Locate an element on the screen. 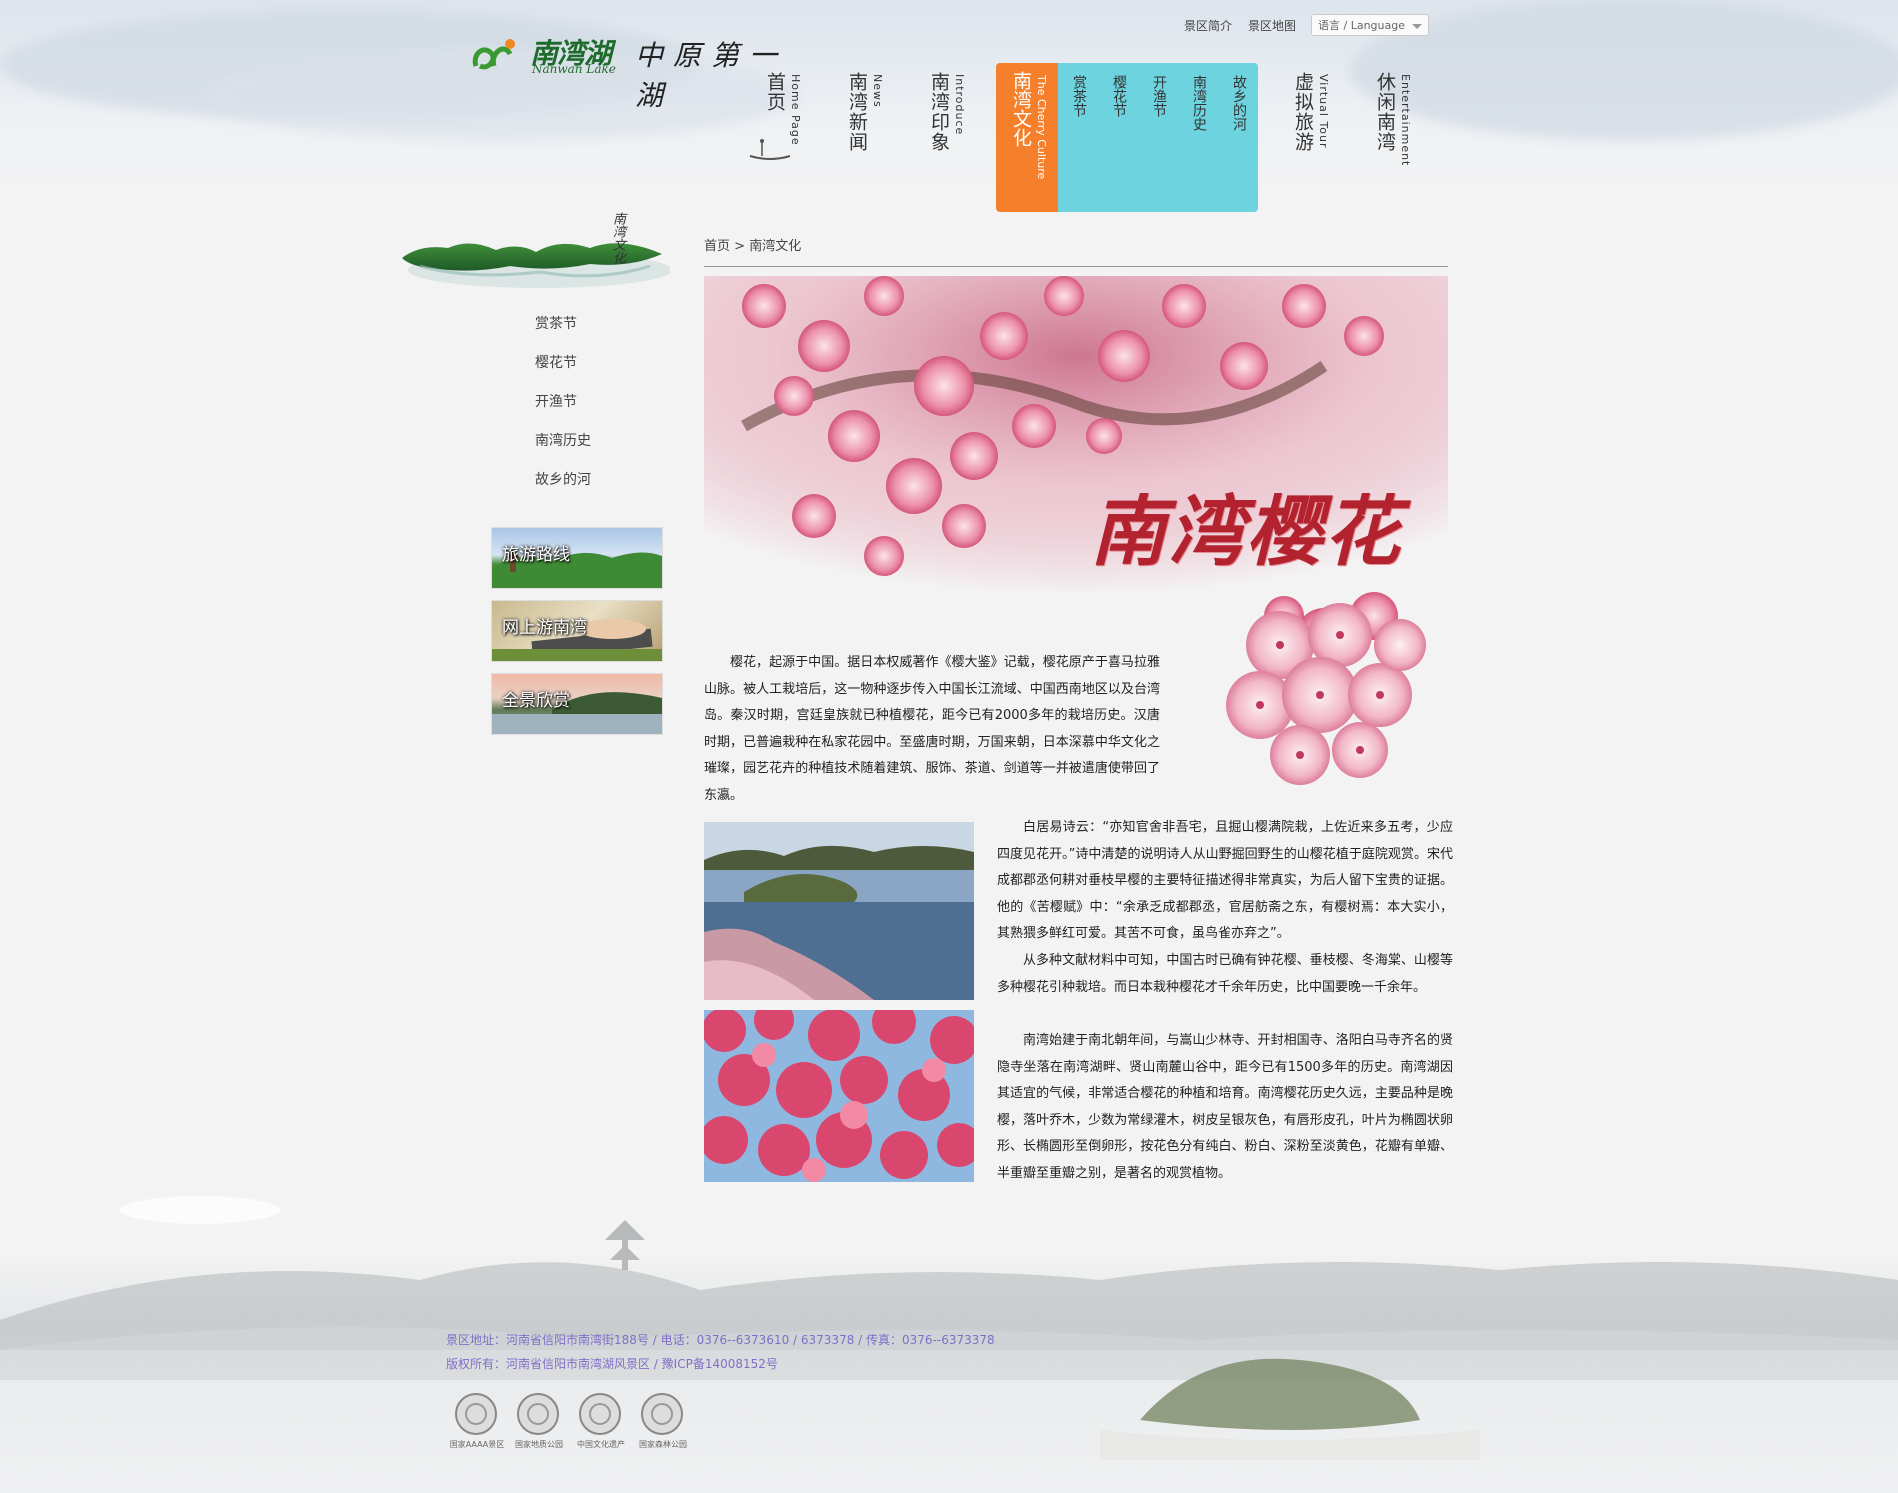 The image size is (1898, 1493). breadcrumb: 首页 > 南湾文化 is located at coordinates (752, 244).